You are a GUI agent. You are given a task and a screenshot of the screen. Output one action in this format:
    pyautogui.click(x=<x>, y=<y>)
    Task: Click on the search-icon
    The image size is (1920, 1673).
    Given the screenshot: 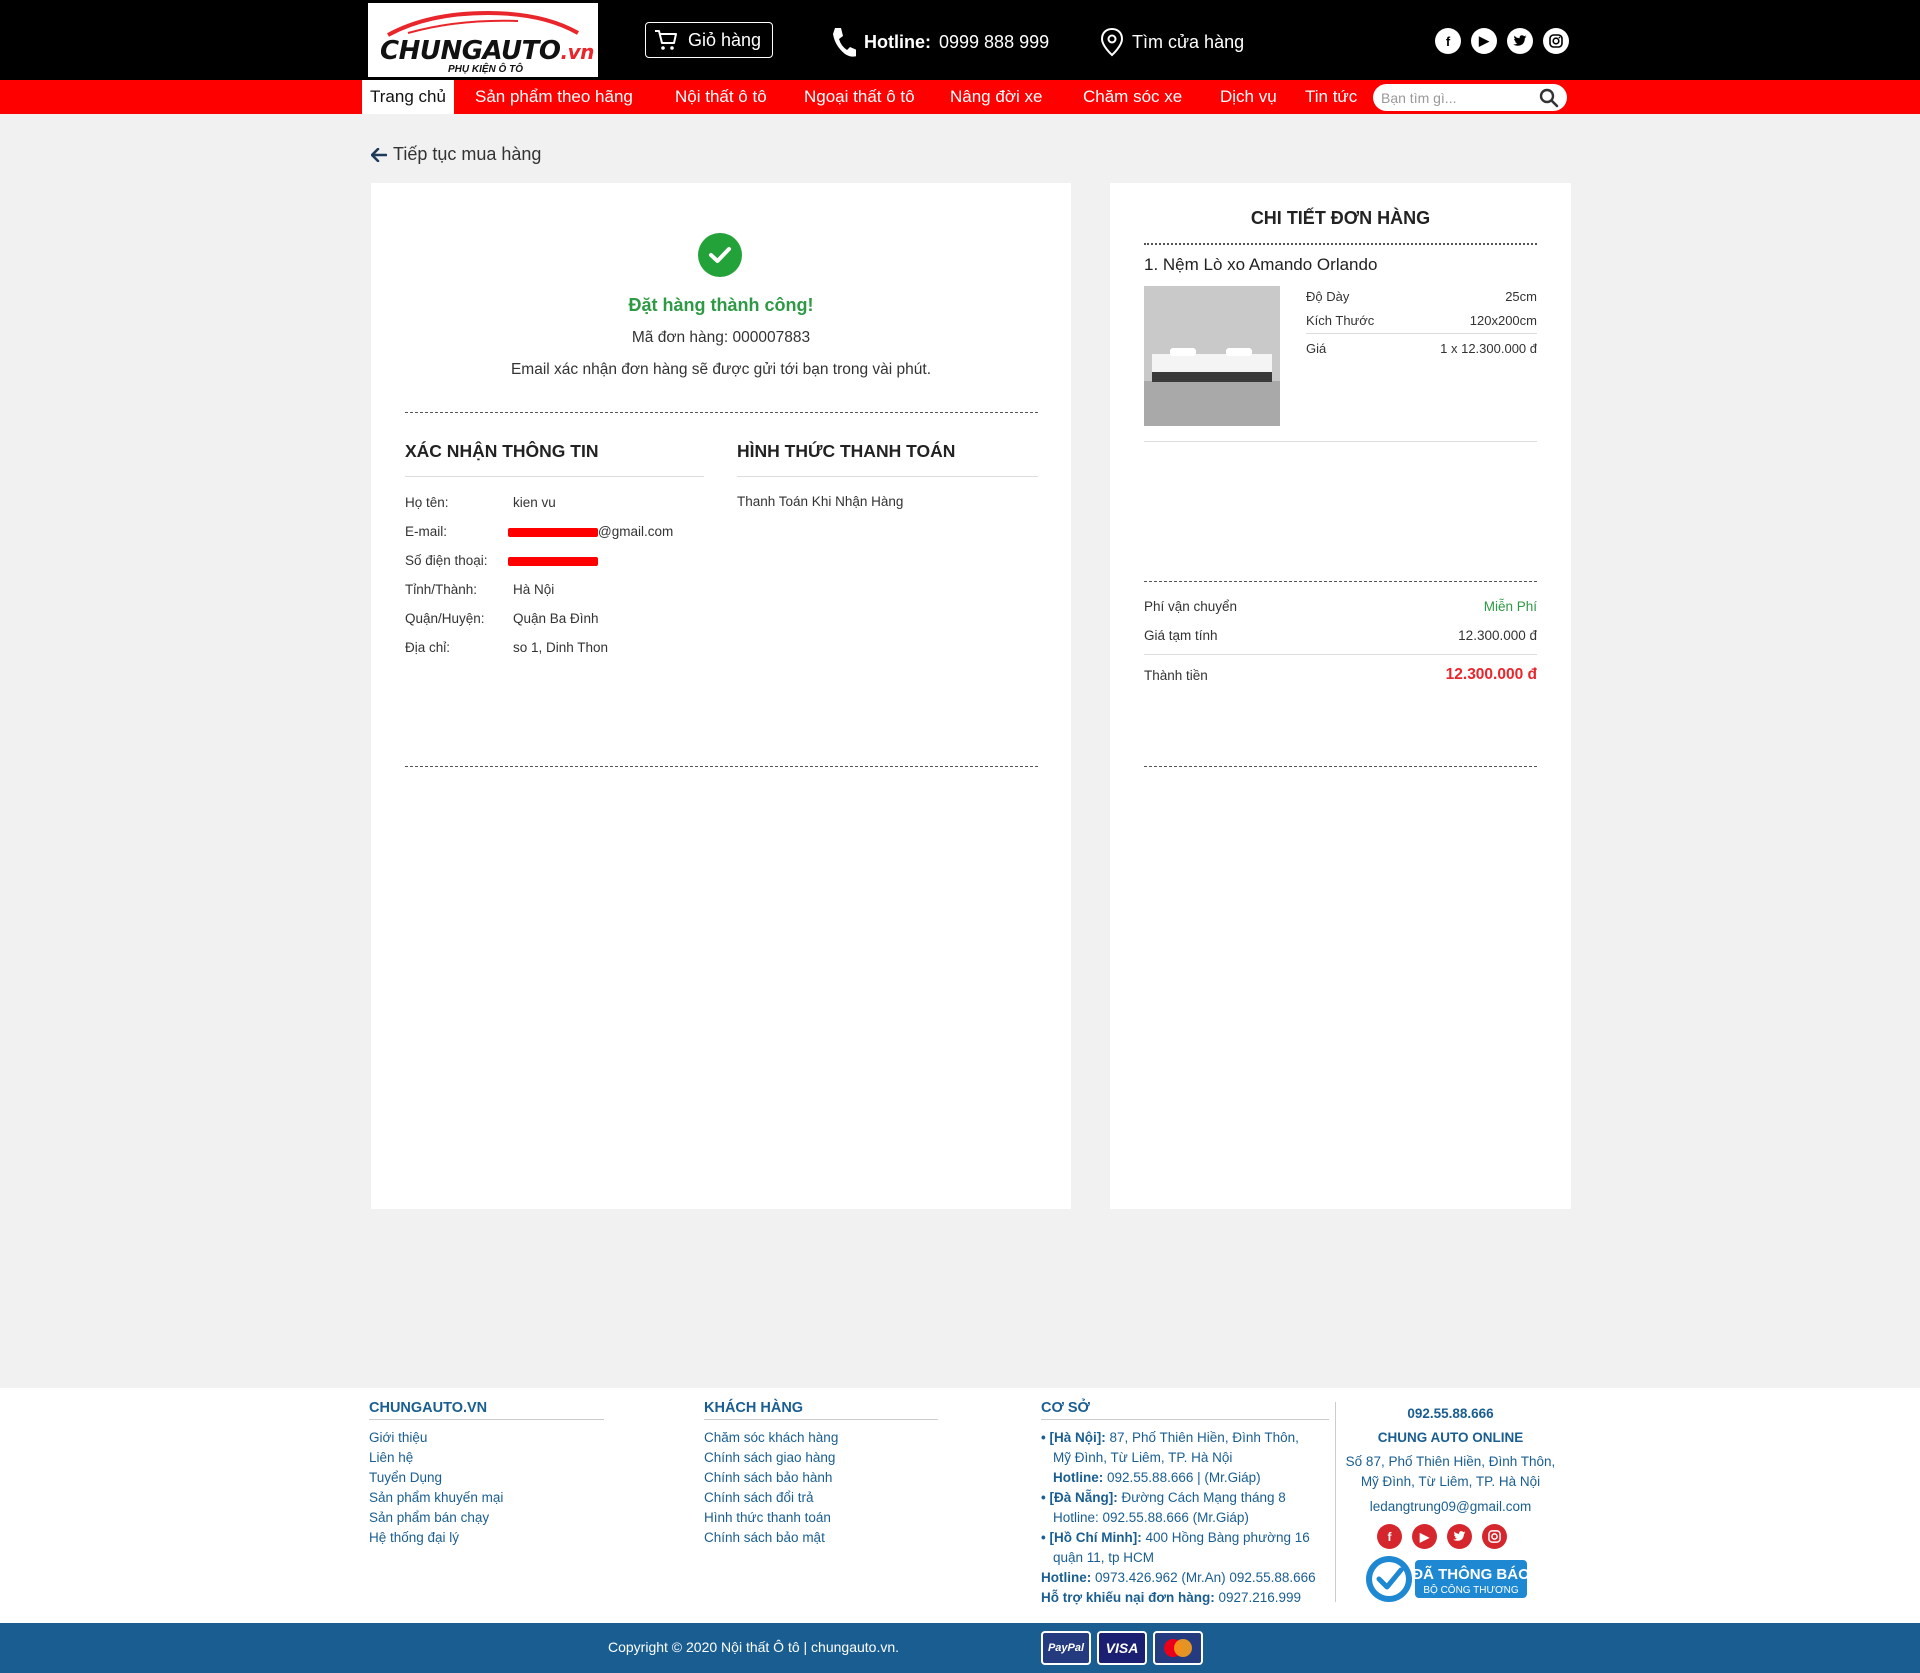 What is the action you would take?
    pyautogui.click(x=1549, y=98)
    